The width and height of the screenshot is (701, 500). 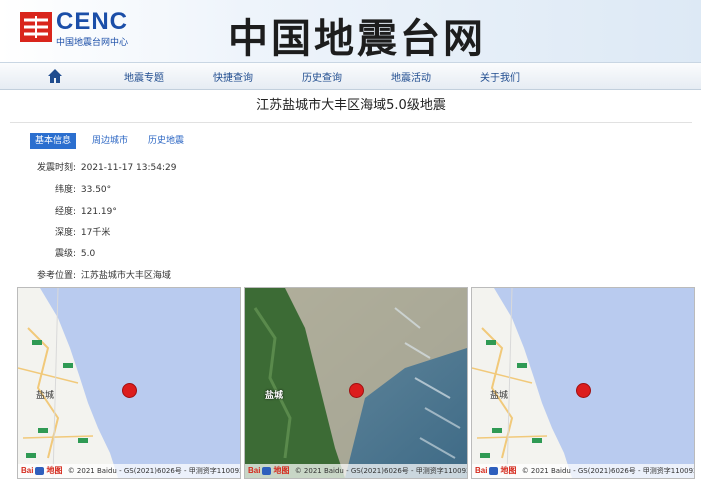 I want to click on info-row-depth: 深度: 17千米, so click(x=71, y=231).